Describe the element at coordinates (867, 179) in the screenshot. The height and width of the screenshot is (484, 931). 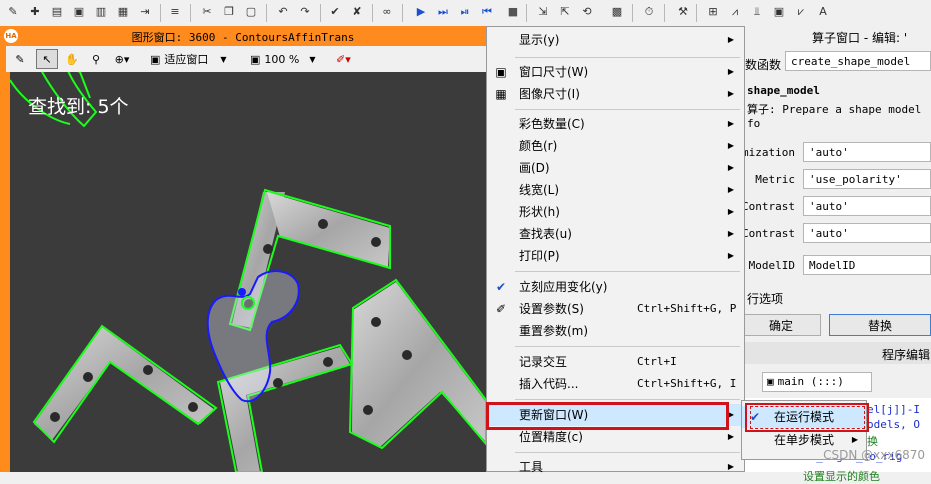
I see `param-input: 'use_polarity'` at that location.